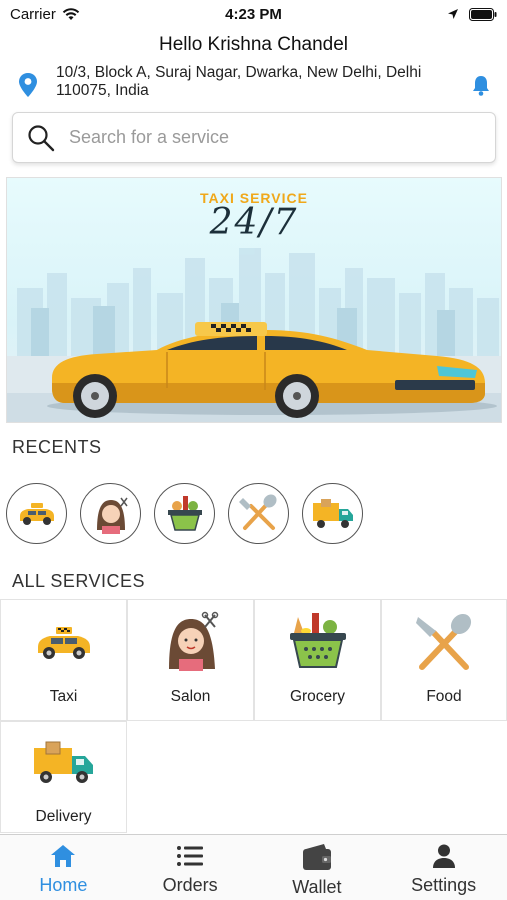  Describe the element at coordinates (63, 696) in the screenshot. I see `service-label: Taxi` at that location.